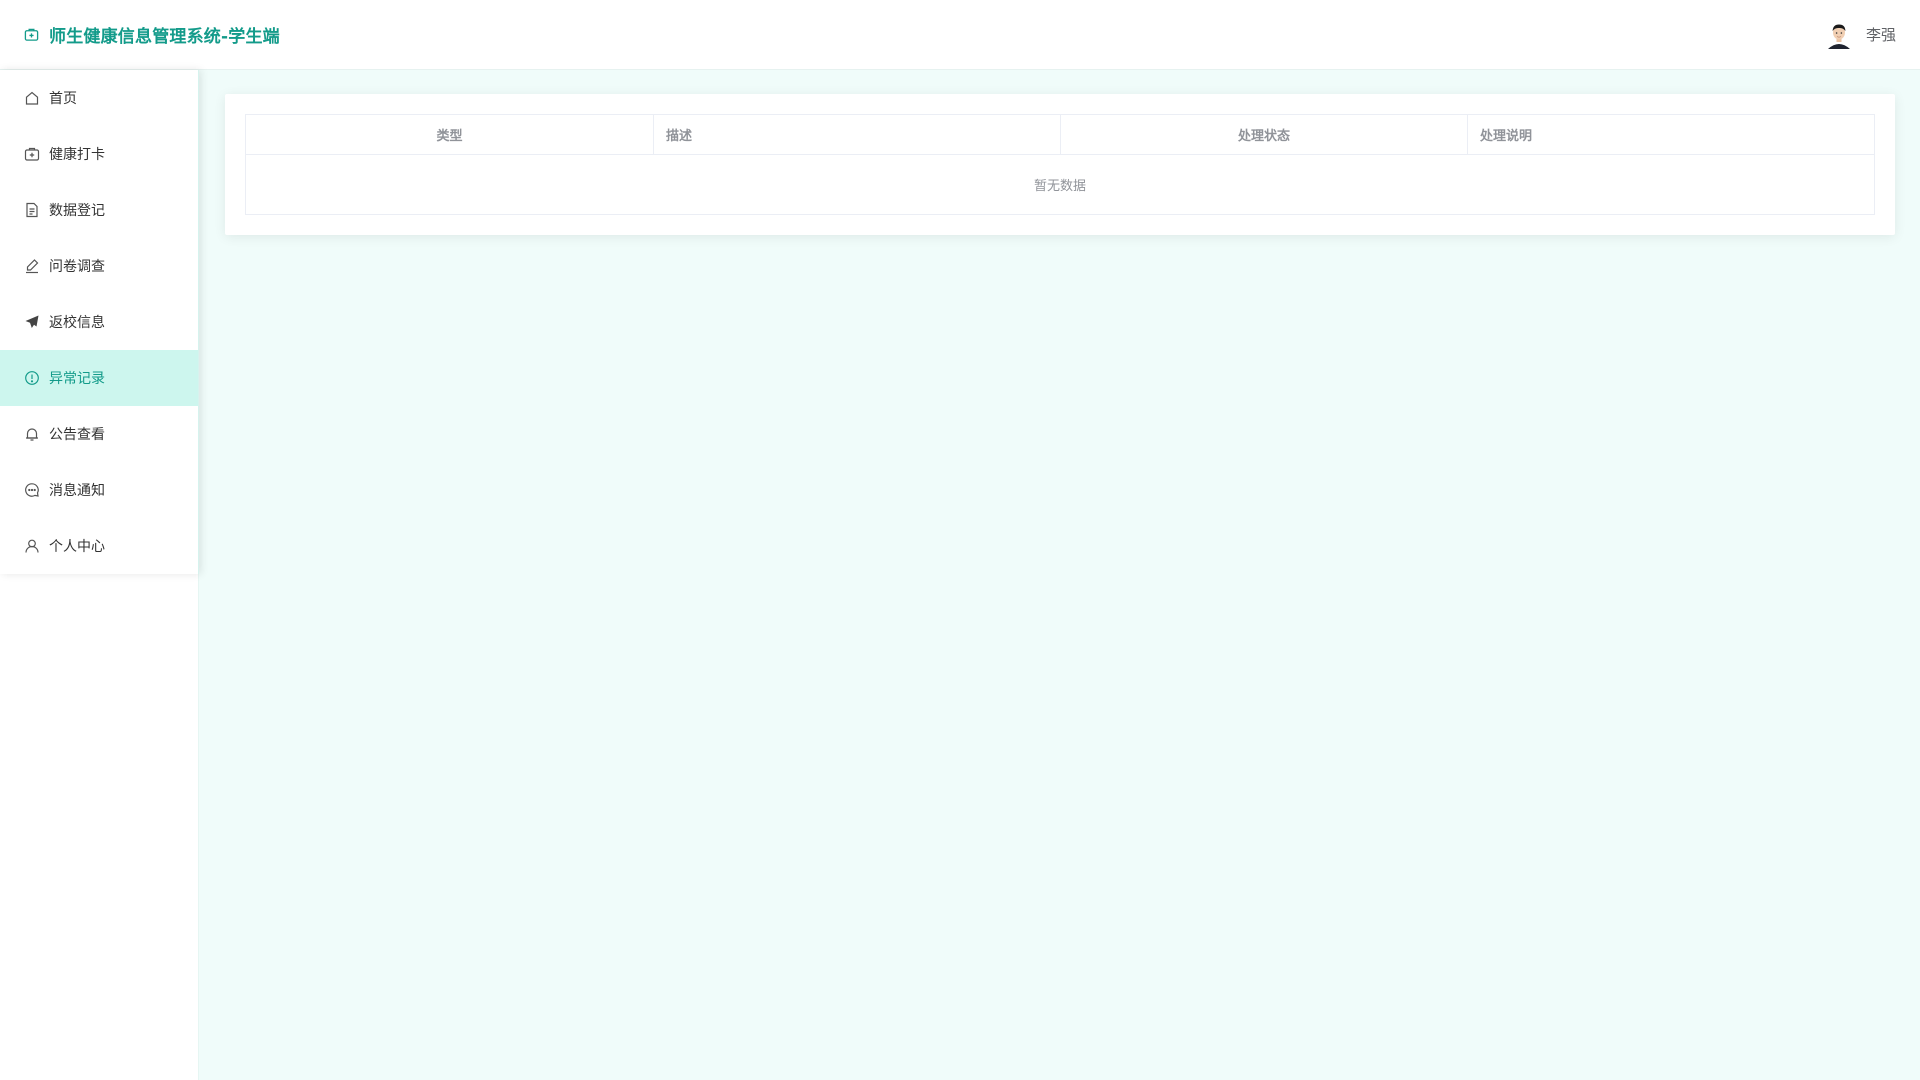 Image resolution: width=1920 pixels, height=1080 pixels. I want to click on sidebar-item-return-info: 返校信息, so click(99, 322).